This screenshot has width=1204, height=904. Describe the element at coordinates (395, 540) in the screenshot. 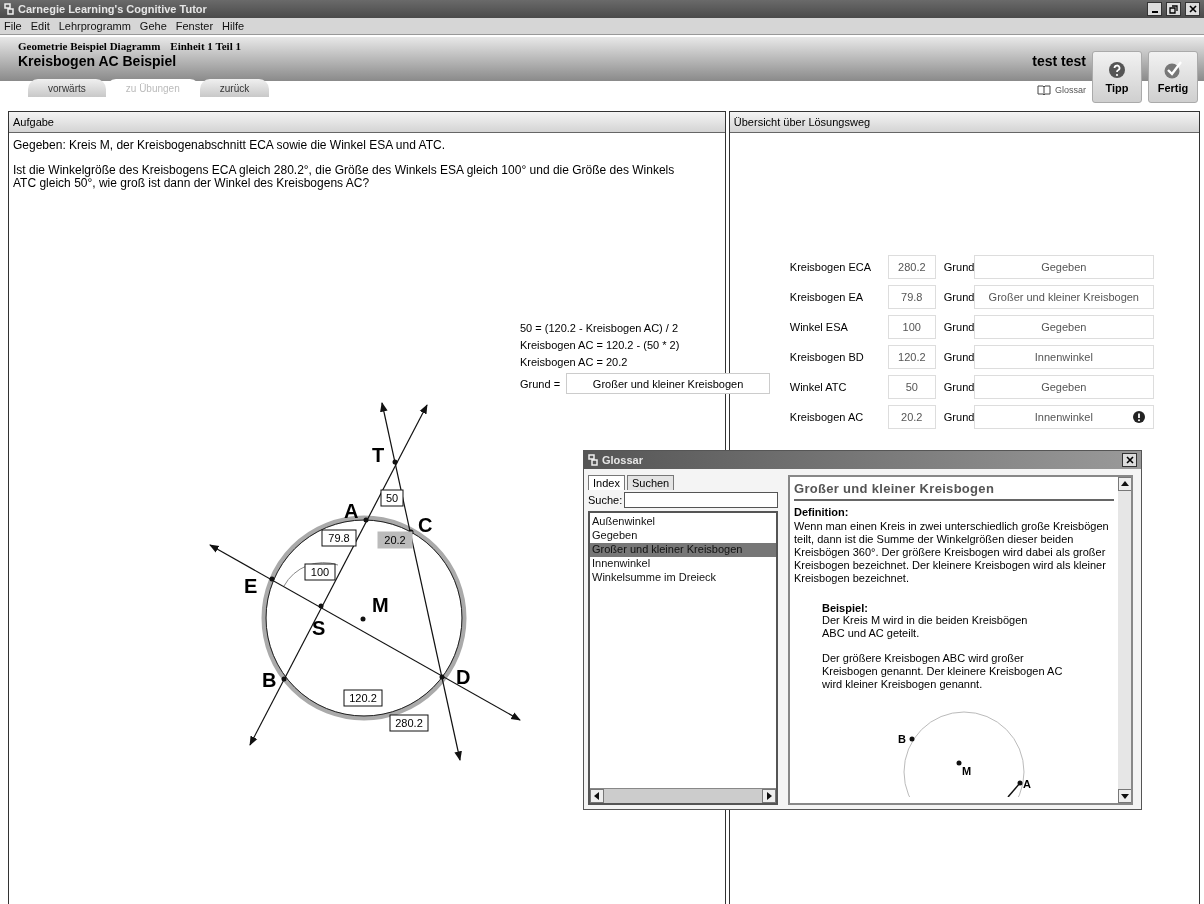

I see `measure-label: 20.2` at that location.